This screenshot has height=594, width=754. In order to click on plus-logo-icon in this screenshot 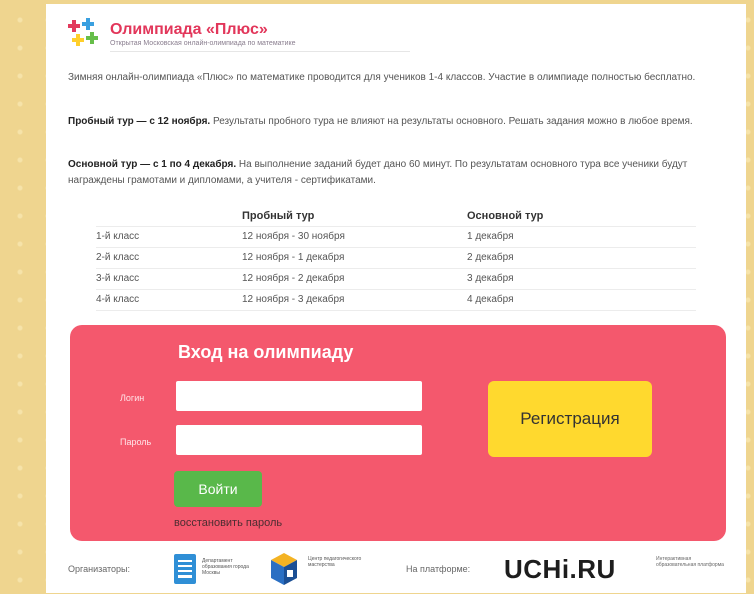, I will do `click(83, 32)`.